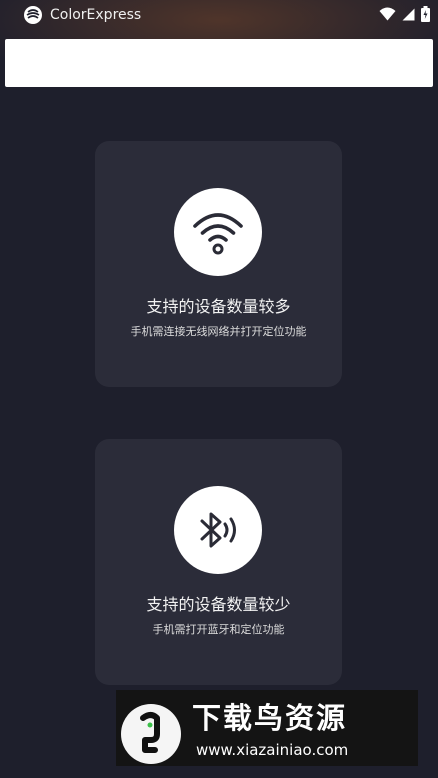  I want to click on bluetooth-icon-circle, so click(218, 530).